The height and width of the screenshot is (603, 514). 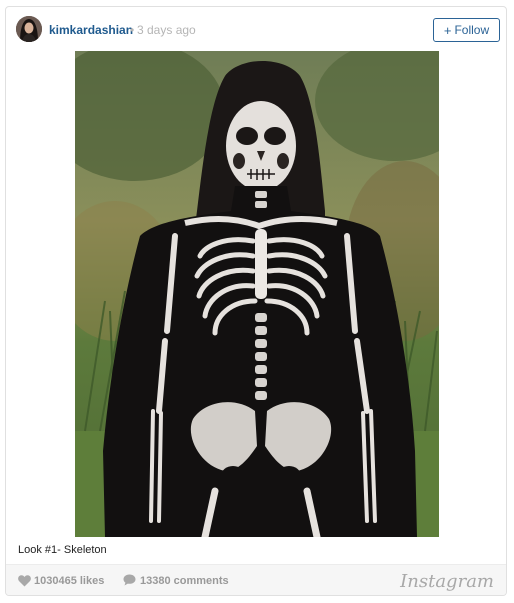 What do you see at coordinates (69, 581) in the screenshot?
I see `likes-count: 1030465 likes` at bounding box center [69, 581].